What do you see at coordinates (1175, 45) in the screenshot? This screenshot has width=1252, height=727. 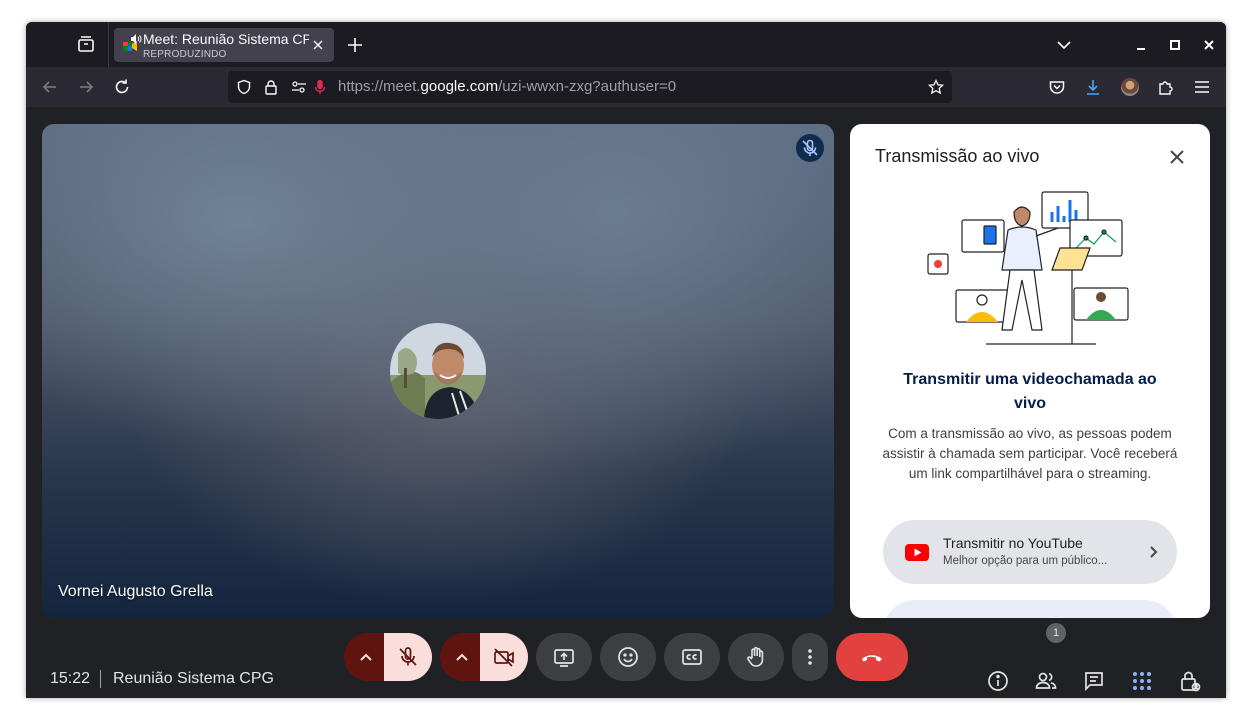 I see `maximize-icon` at bounding box center [1175, 45].